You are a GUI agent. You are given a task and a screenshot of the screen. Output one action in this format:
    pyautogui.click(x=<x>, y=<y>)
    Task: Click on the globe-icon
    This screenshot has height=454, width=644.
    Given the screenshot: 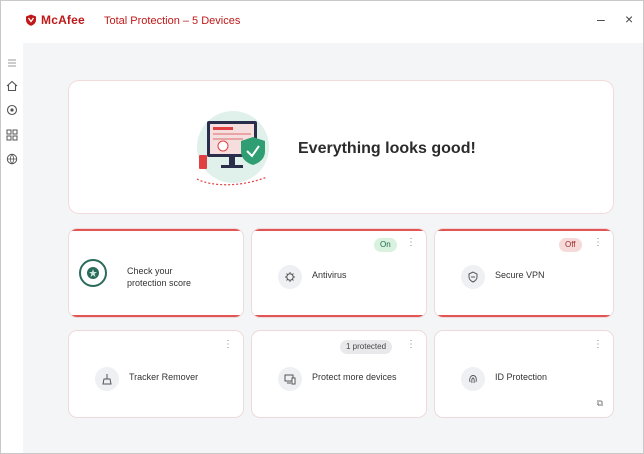 What is the action you would take?
    pyautogui.click(x=12, y=159)
    